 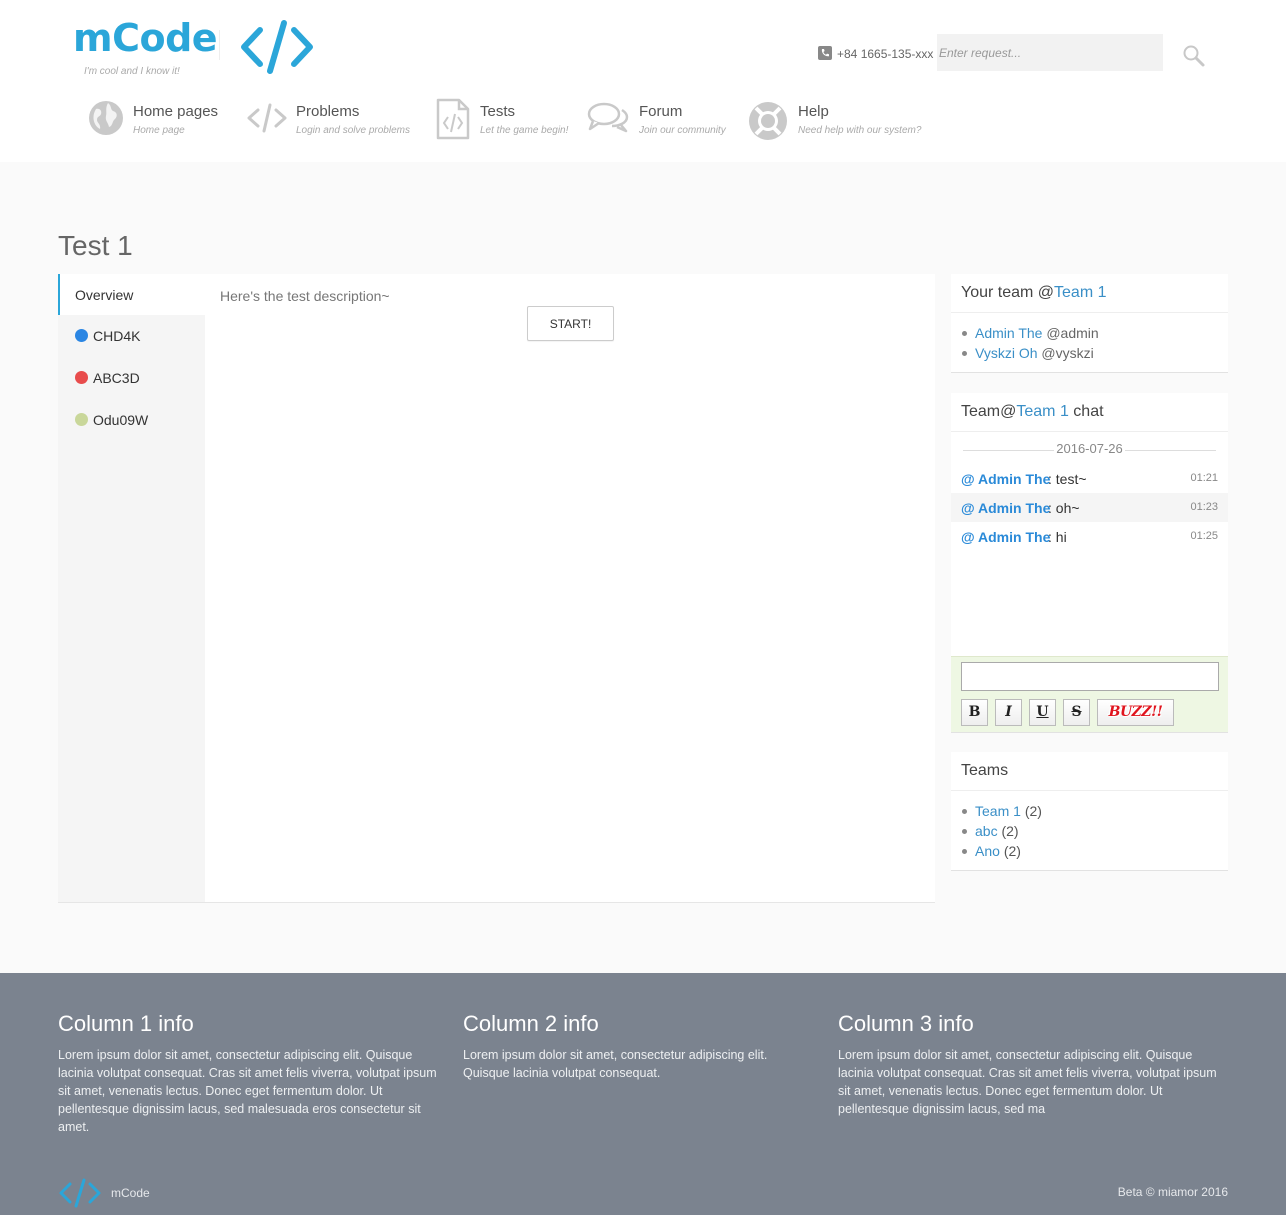 I want to click on team-link: abc, so click(x=986, y=831).